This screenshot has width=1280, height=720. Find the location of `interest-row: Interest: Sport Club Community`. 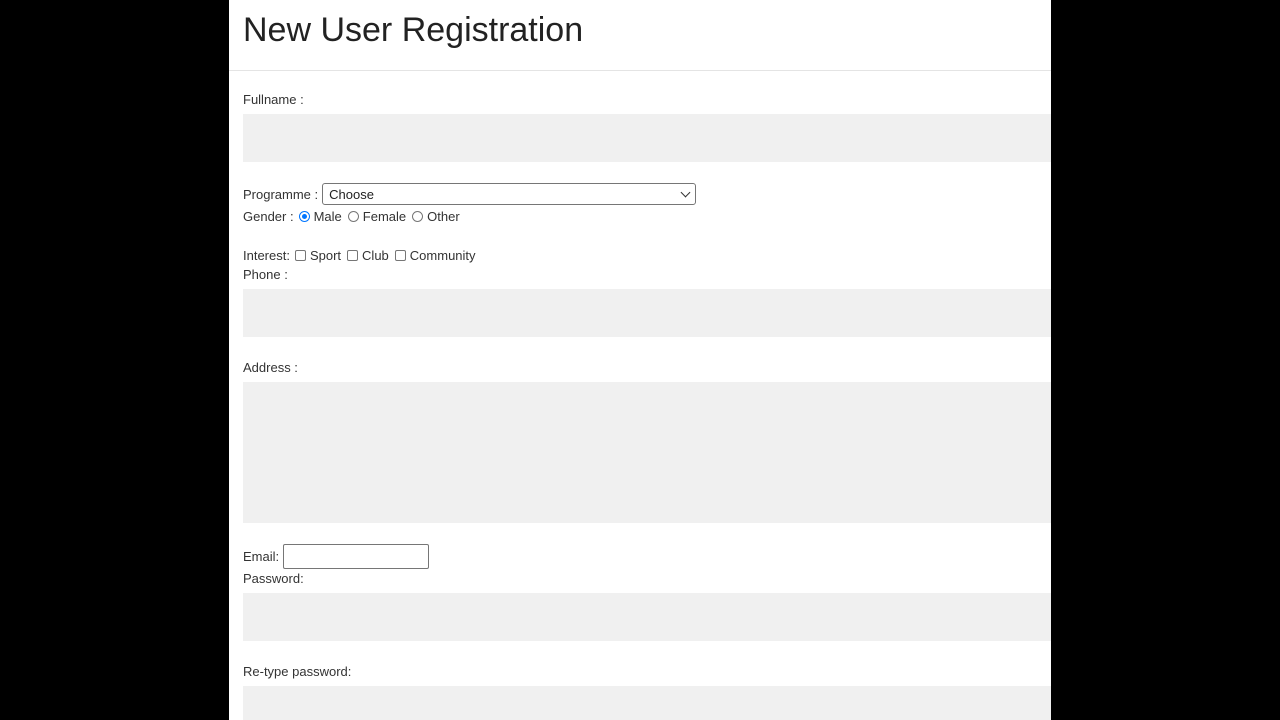

interest-row: Interest: Sport Club Community is located at coordinates (360, 255).